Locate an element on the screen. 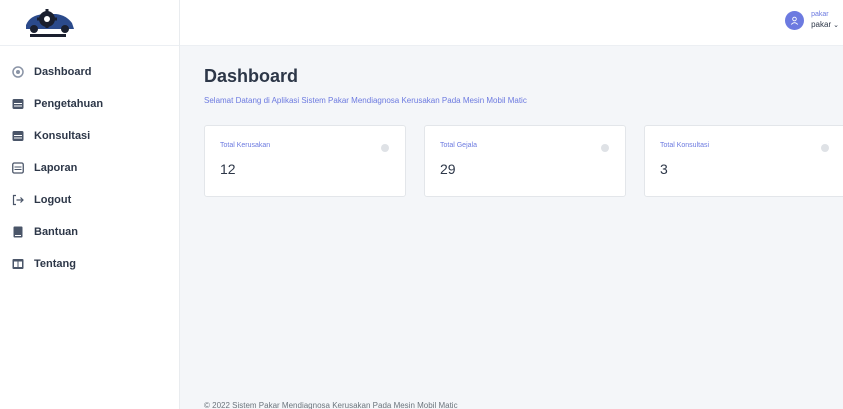 Image resolution: width=843 pixels, height=409 pixels. sidebar-item-label: Laporan is located at coordinates (56, 168).